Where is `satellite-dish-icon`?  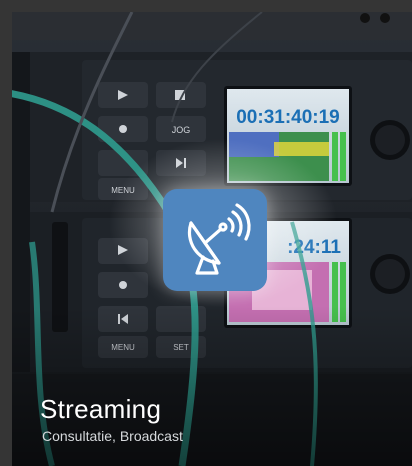 satellite-dish-icon is located at coordinates (219, 239).